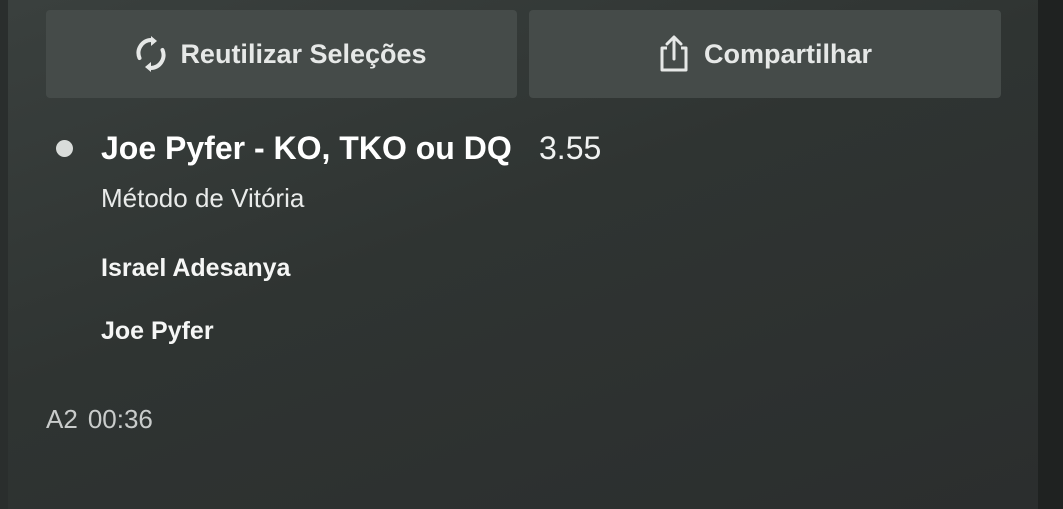 The image size is (1063, 509). I want to click on share-label: Compartilhar, so click(788, 53).